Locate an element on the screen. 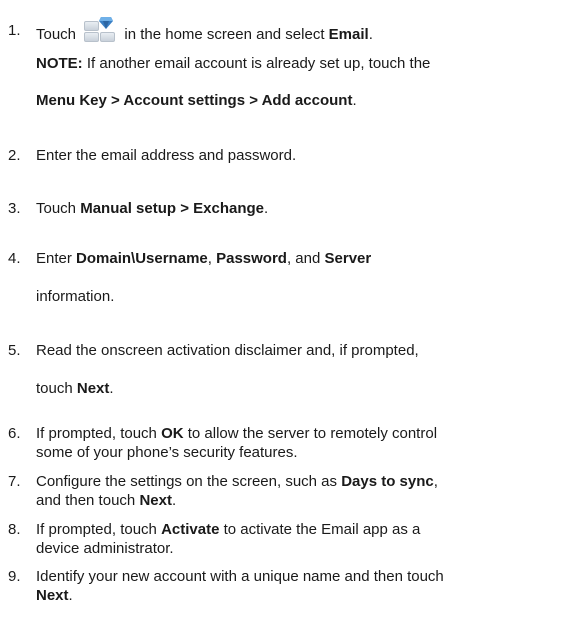  emphasis: Server is located at coordinates (348, 258).